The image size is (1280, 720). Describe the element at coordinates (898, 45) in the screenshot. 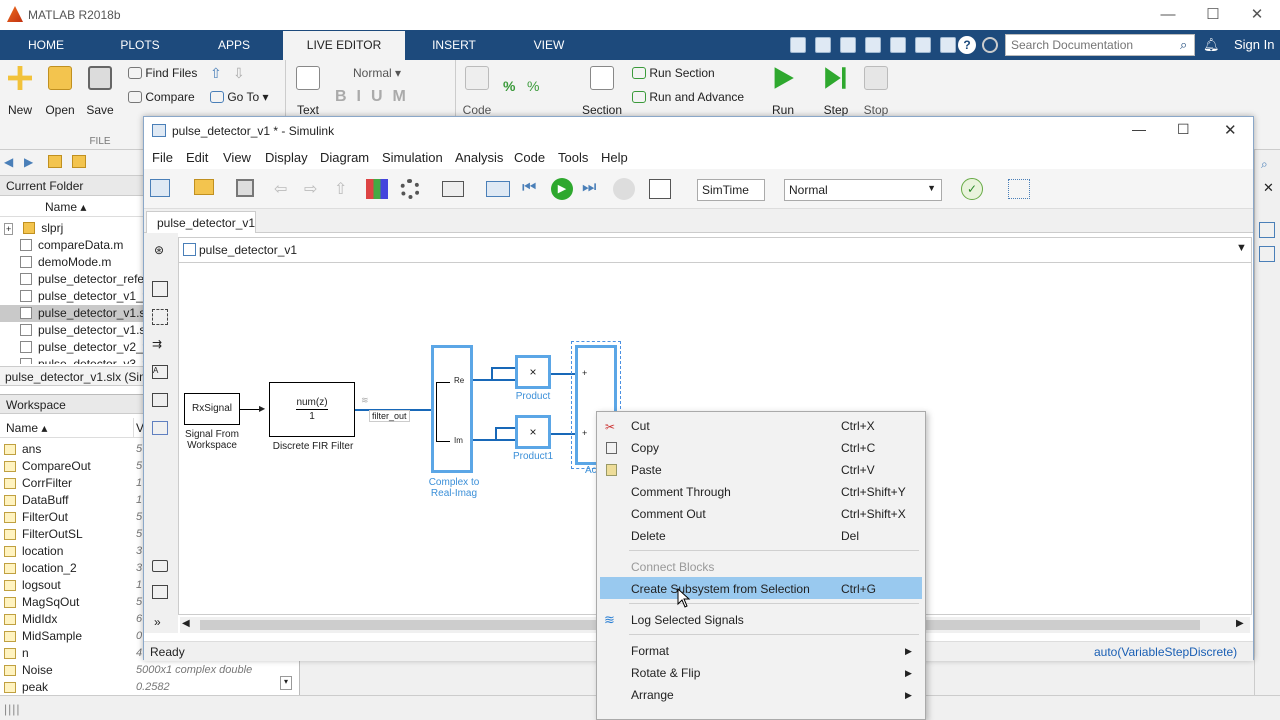

I see `undo-icon` at that location.